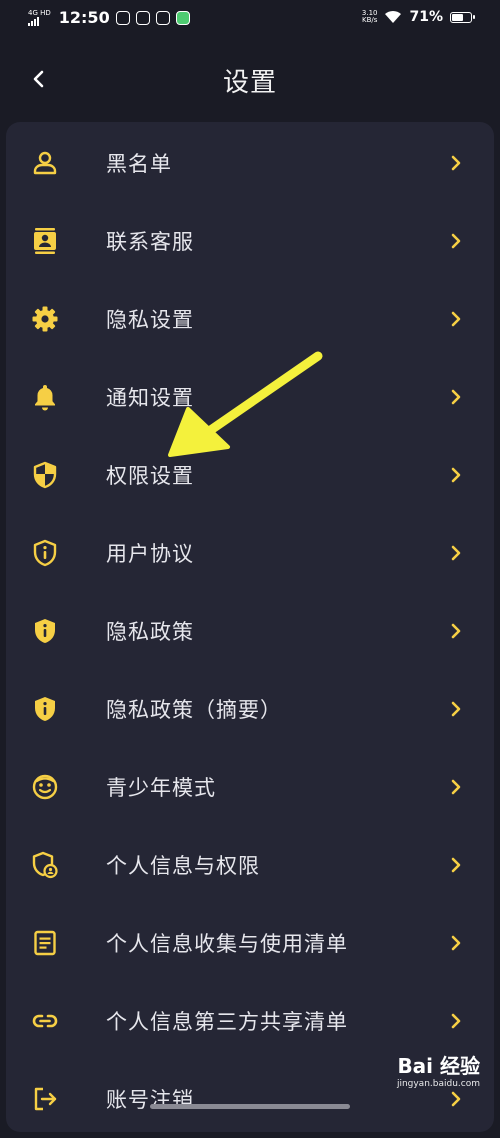  What do you see at coordinates (45, 1021) in the screenshot?
I see `link-icon` at bounding box center [45, 1021].